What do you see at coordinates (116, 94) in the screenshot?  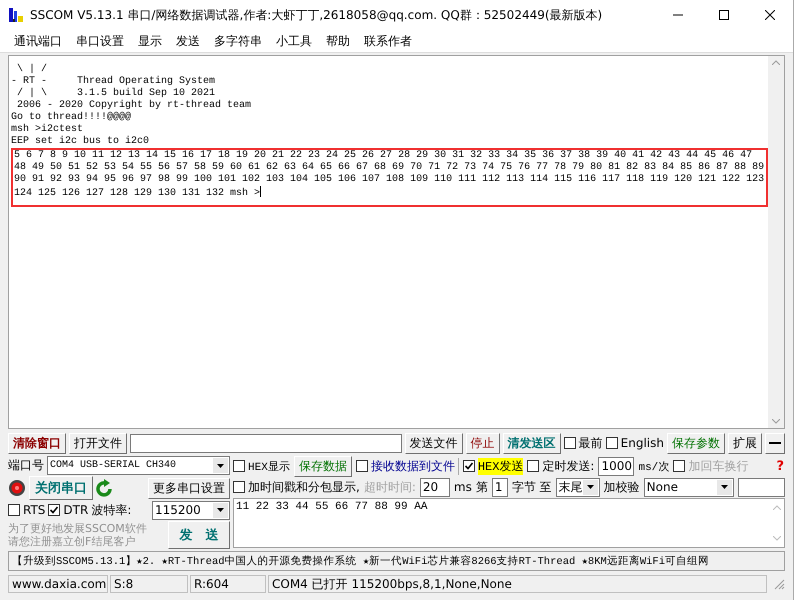 I see `terminal-line: / | \ 3.1.5 build Sep 10 2021` at bounding box center [116, 94].